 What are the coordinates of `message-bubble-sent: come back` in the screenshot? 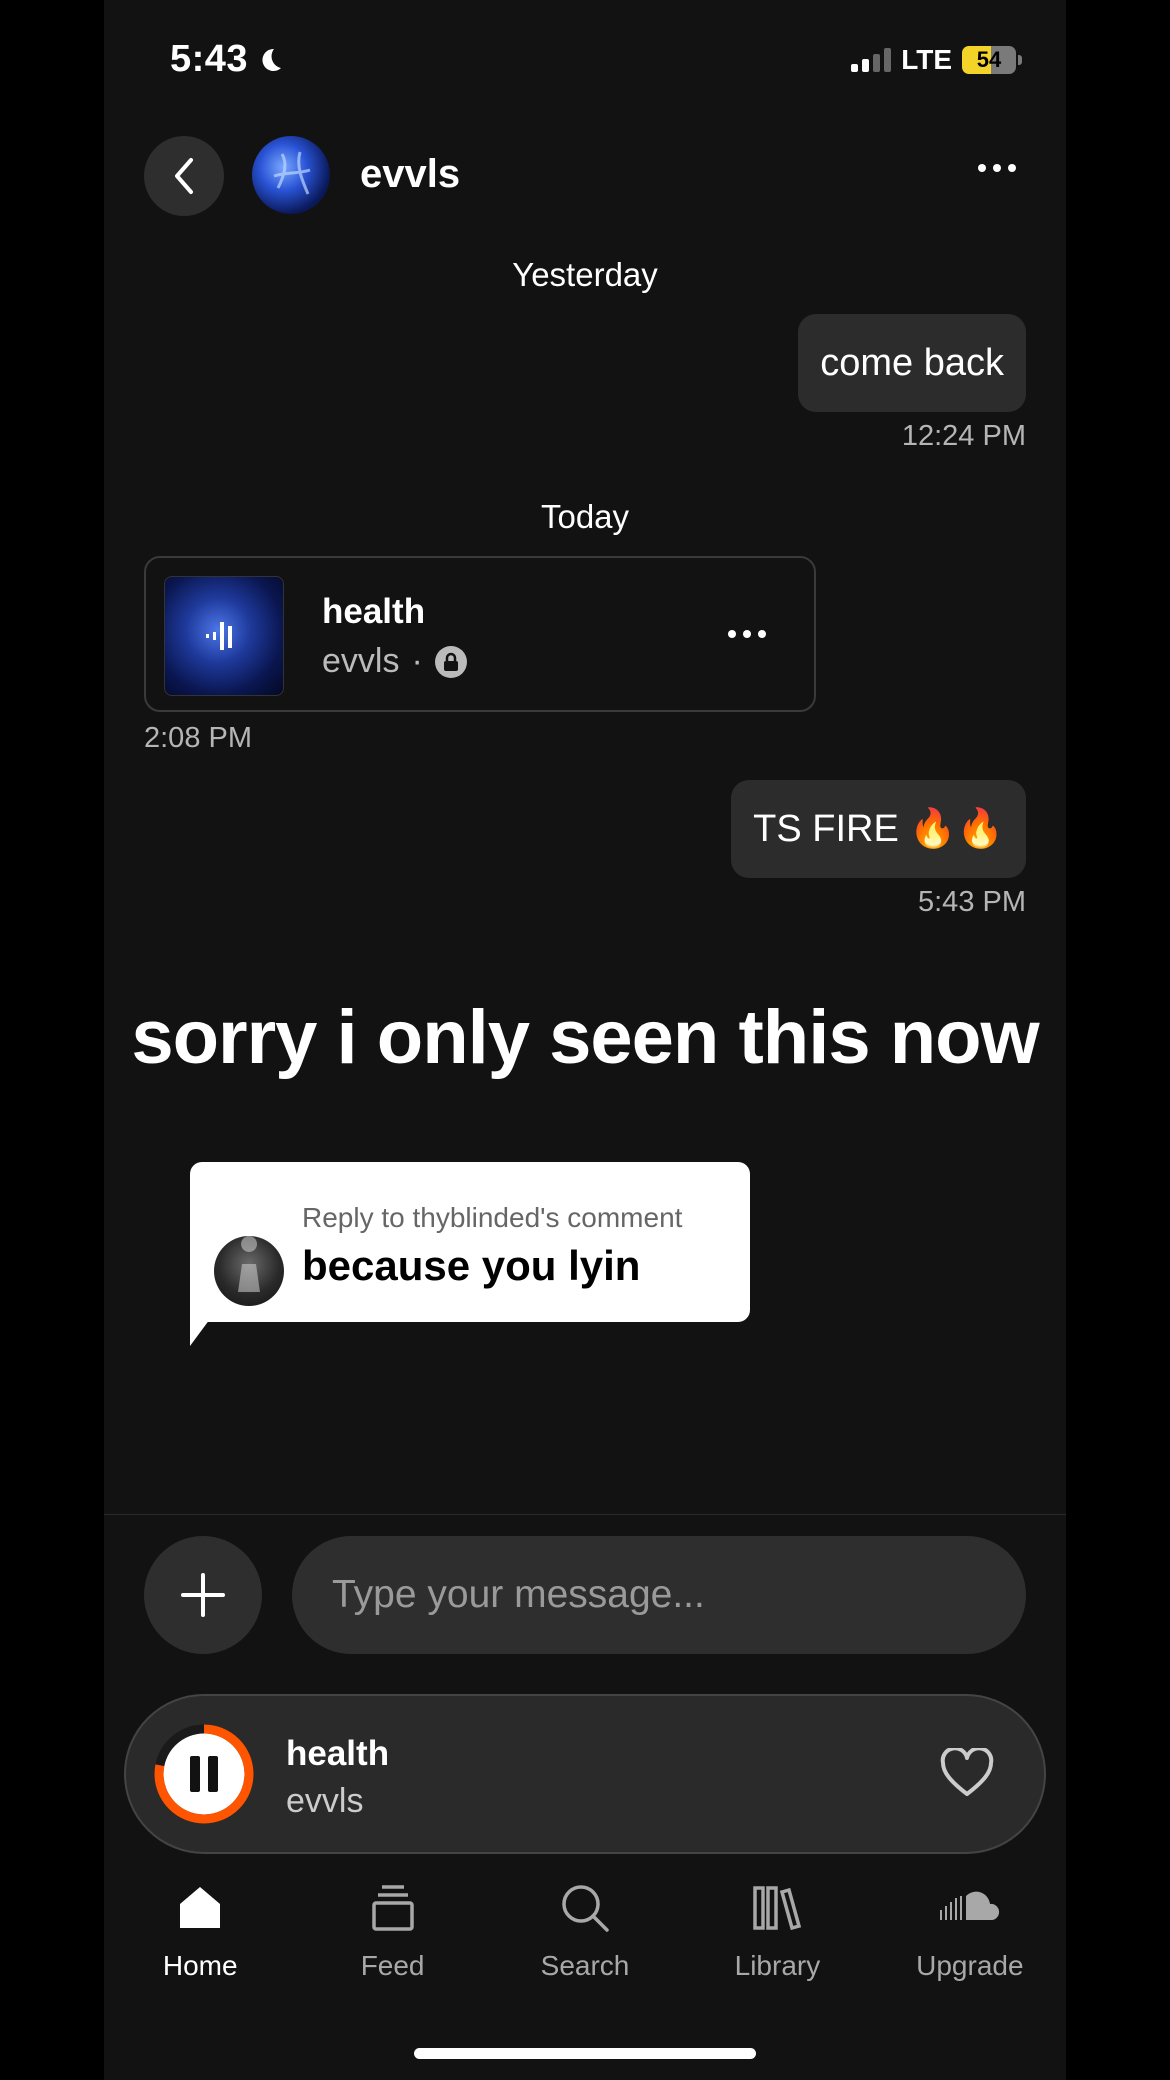 It's located at (912, 363).